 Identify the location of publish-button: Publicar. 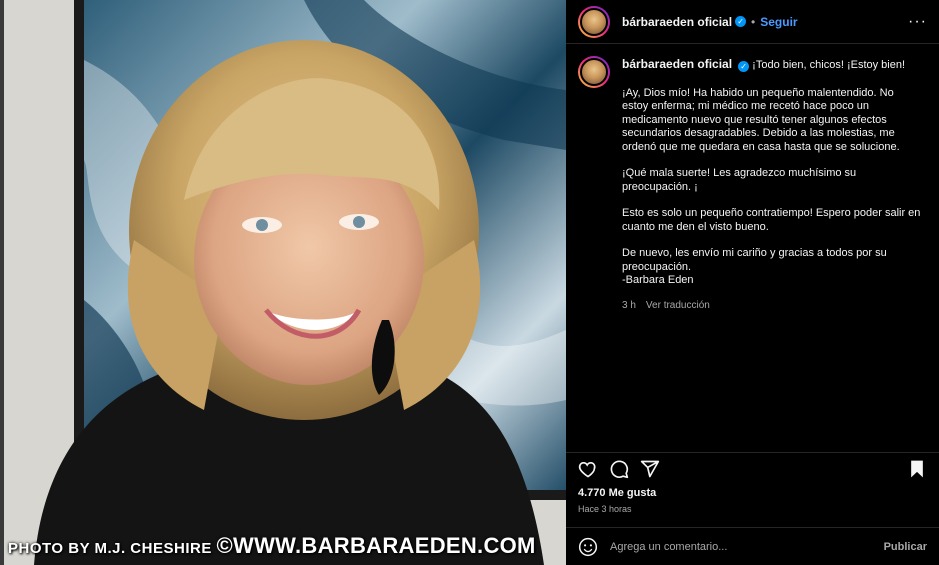
(905, 547).